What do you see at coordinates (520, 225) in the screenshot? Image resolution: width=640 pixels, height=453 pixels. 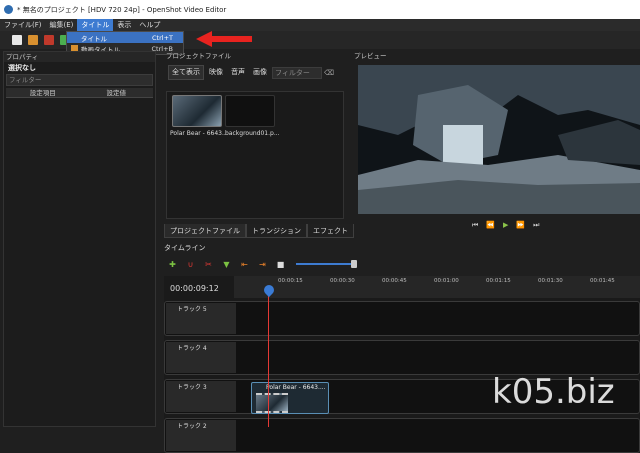 I see `fast-forward-icon: ⏩` at bounding box center [520, 225].